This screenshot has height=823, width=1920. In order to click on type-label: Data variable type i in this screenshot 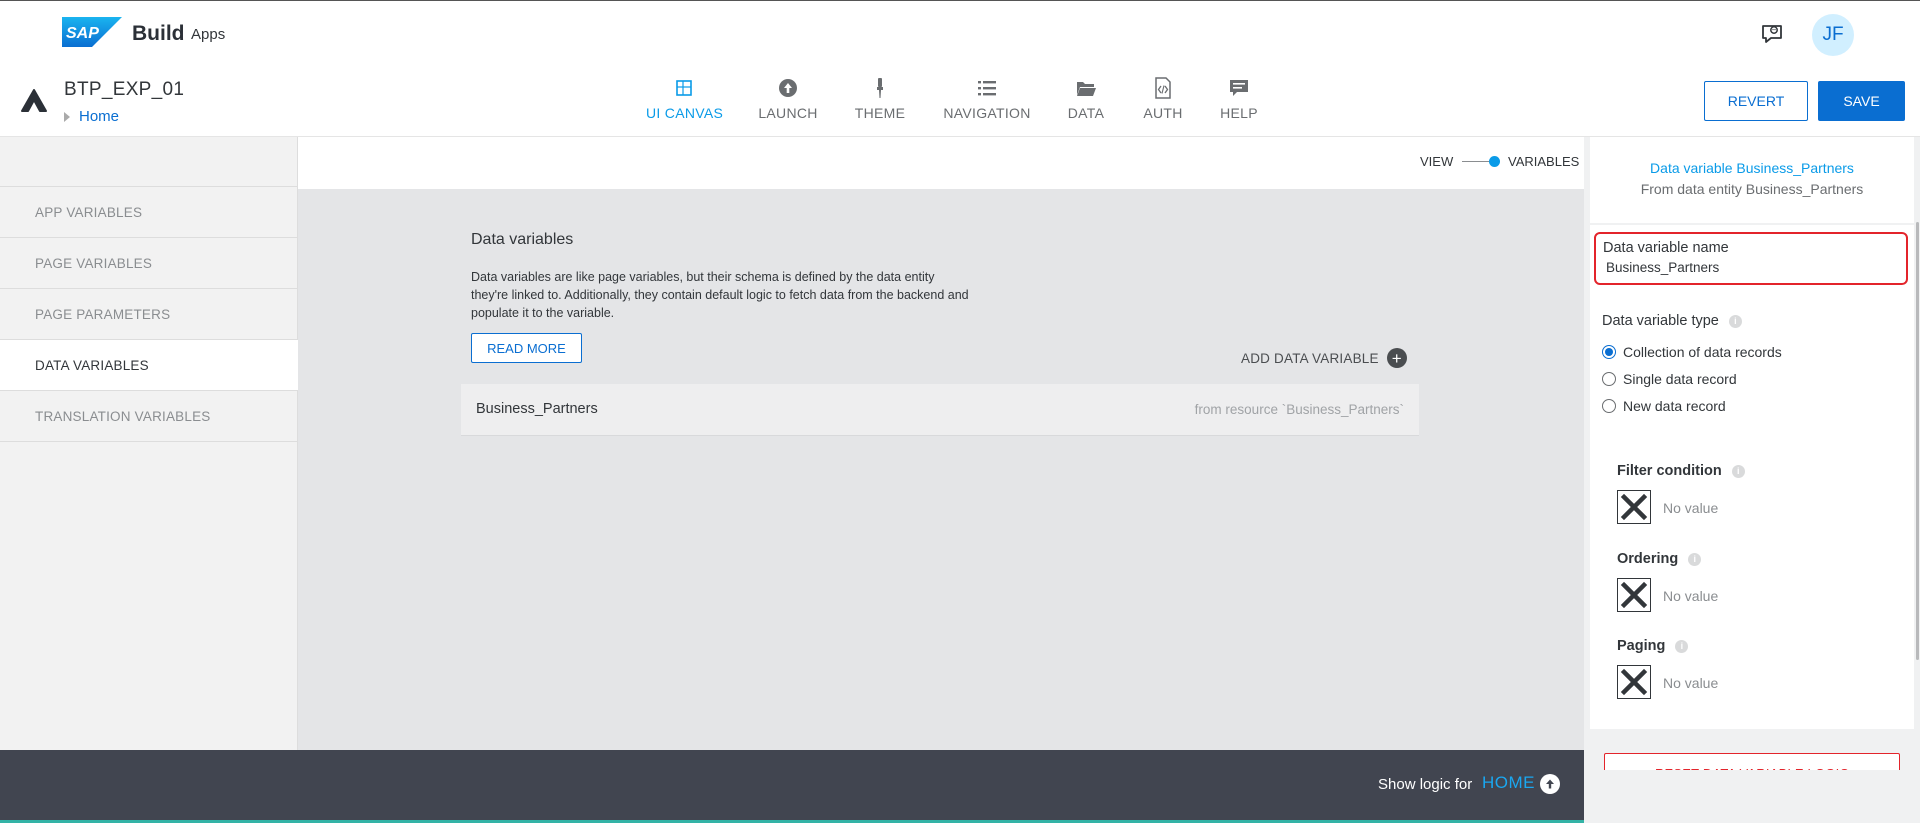, I will do `click(1672, 321)`.